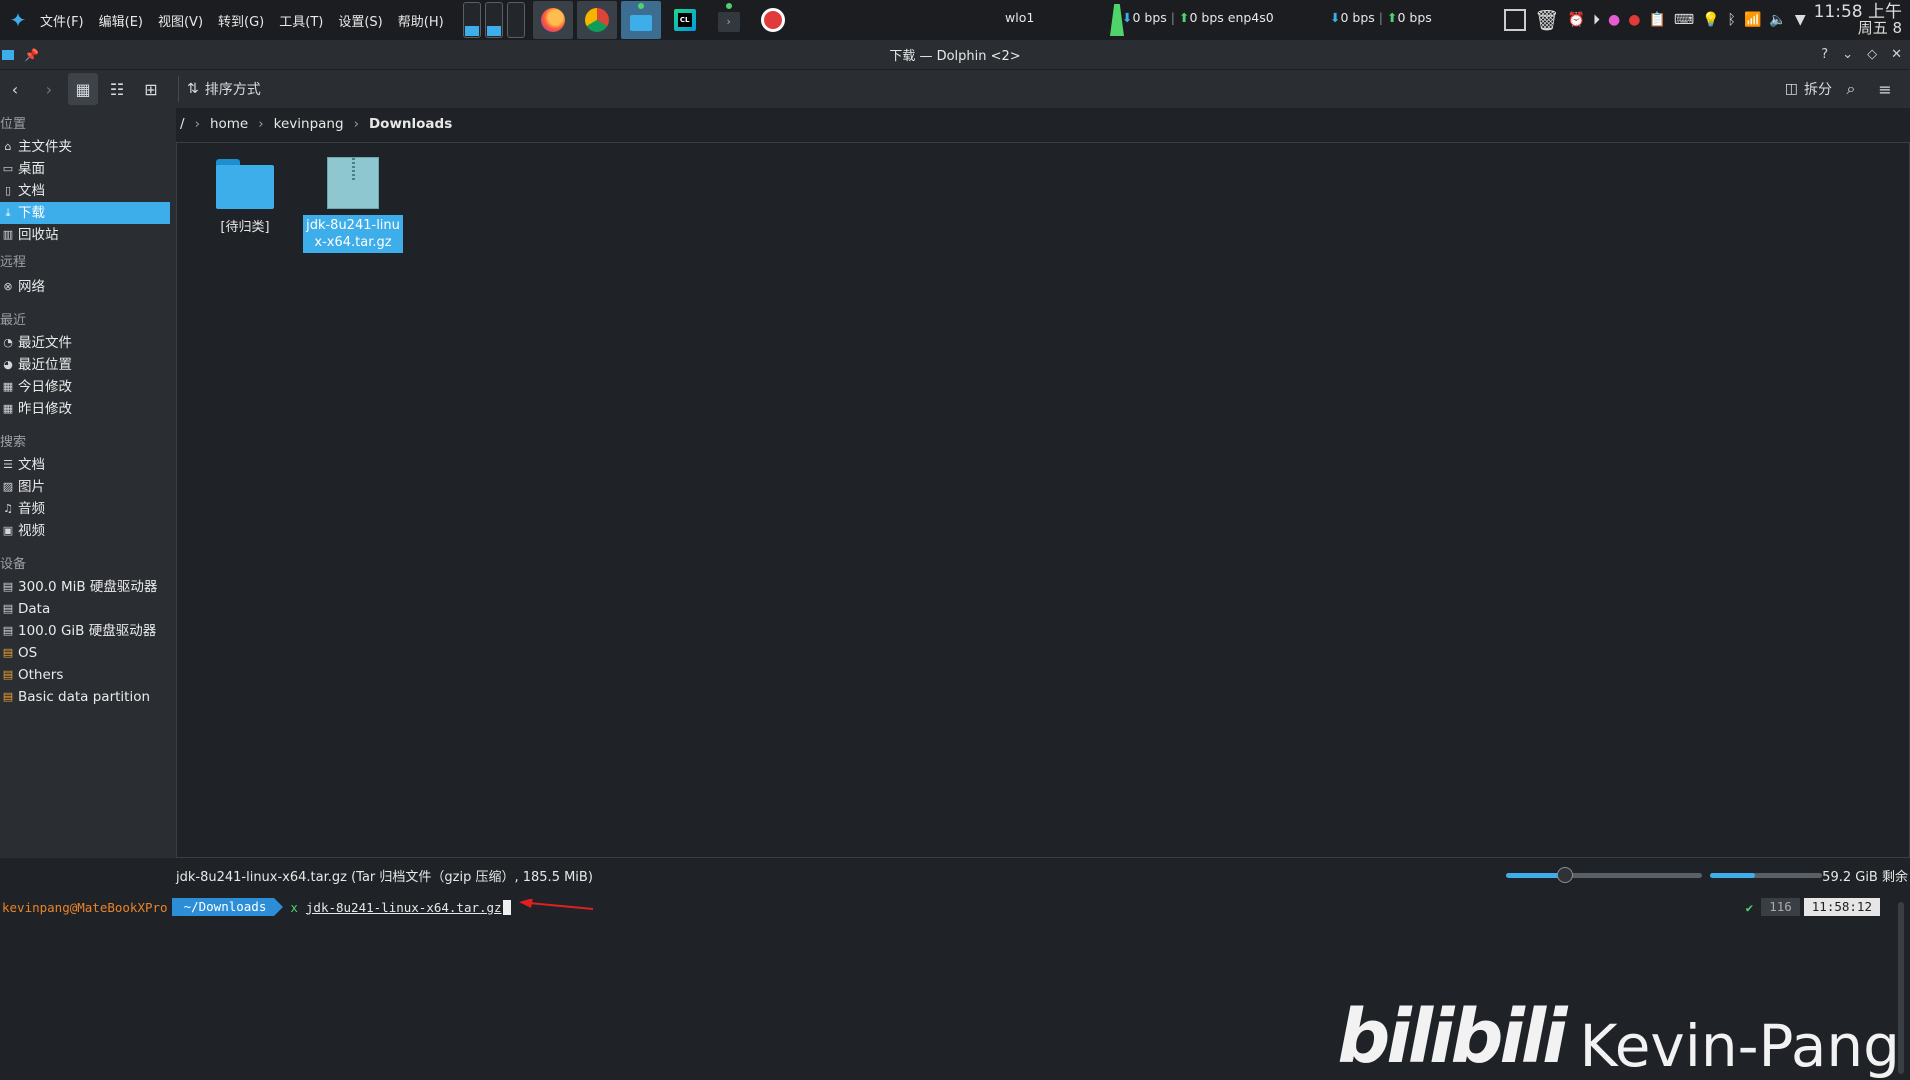 The image size is (1910, 1080). I want to click on split-button: ◫ 拆分, so click(1808, 89).